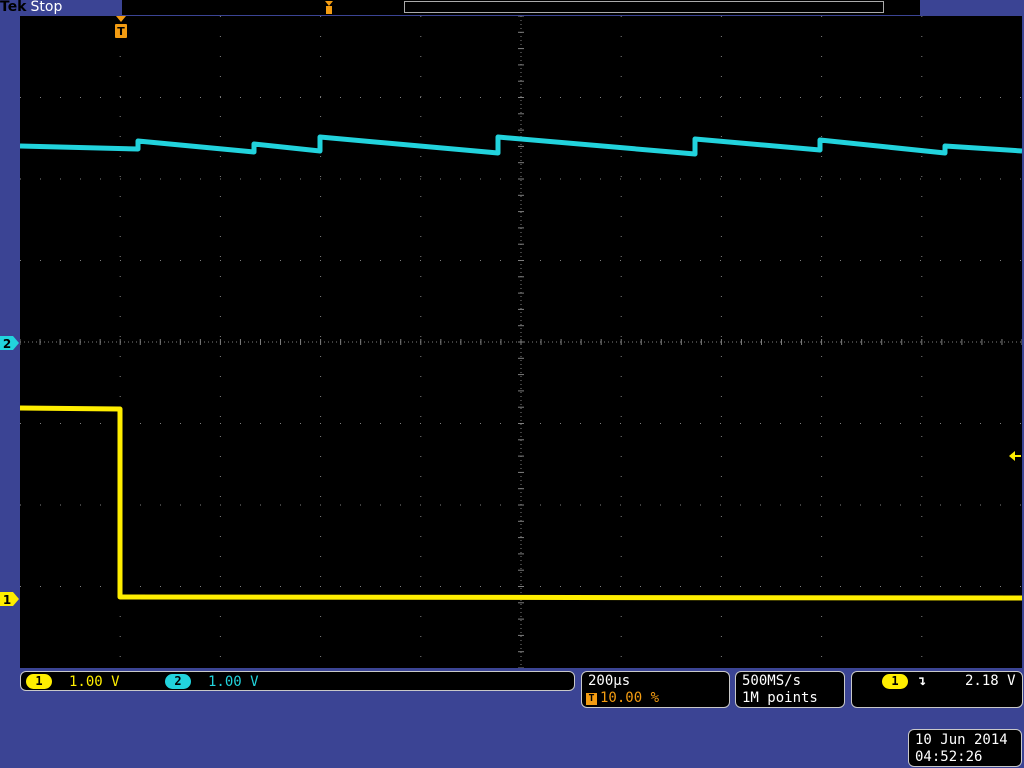  What do you see at coordinates (1015, 456) in the screenshot?
I see `trigger-level-marker-icon` at bounding box center [1015, 456].